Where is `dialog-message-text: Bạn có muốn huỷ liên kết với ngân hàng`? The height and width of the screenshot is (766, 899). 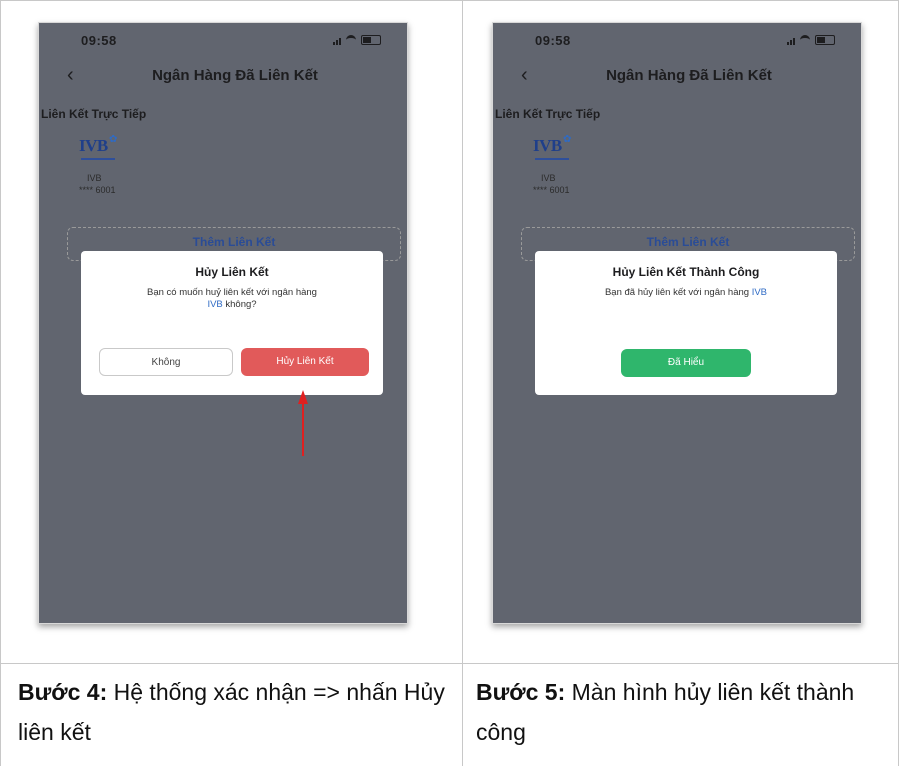
dialog-message-text: Bạn có muốn huỷ liên kết với ngân hàng is located at coordinates (232, 292).